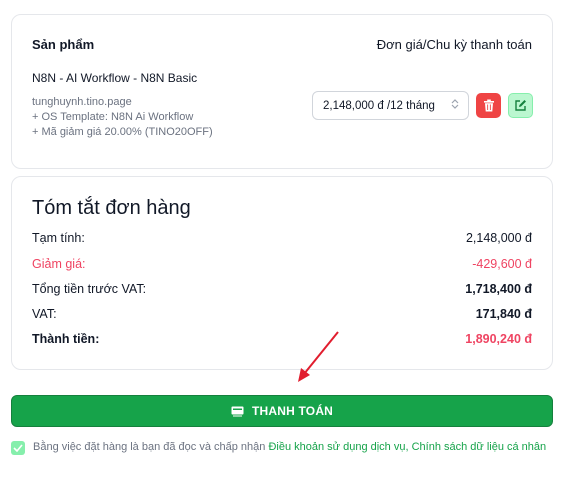 The height and width of the screenshot is (503, 565). What do you see at coordinates (292, 411) in the screenshot?
I see `checkout-button-label: THANH TOÁN` at bounding box center [292, 411].